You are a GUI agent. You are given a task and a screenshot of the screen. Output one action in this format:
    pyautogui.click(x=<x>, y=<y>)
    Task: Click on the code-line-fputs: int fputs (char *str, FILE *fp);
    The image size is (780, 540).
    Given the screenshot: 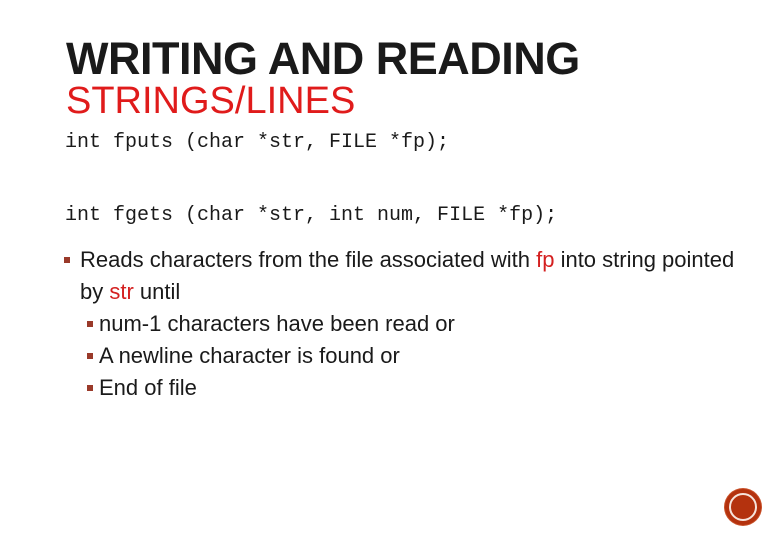 What is the action you would take?
    pyautogui.click(x=257, y=142)
    